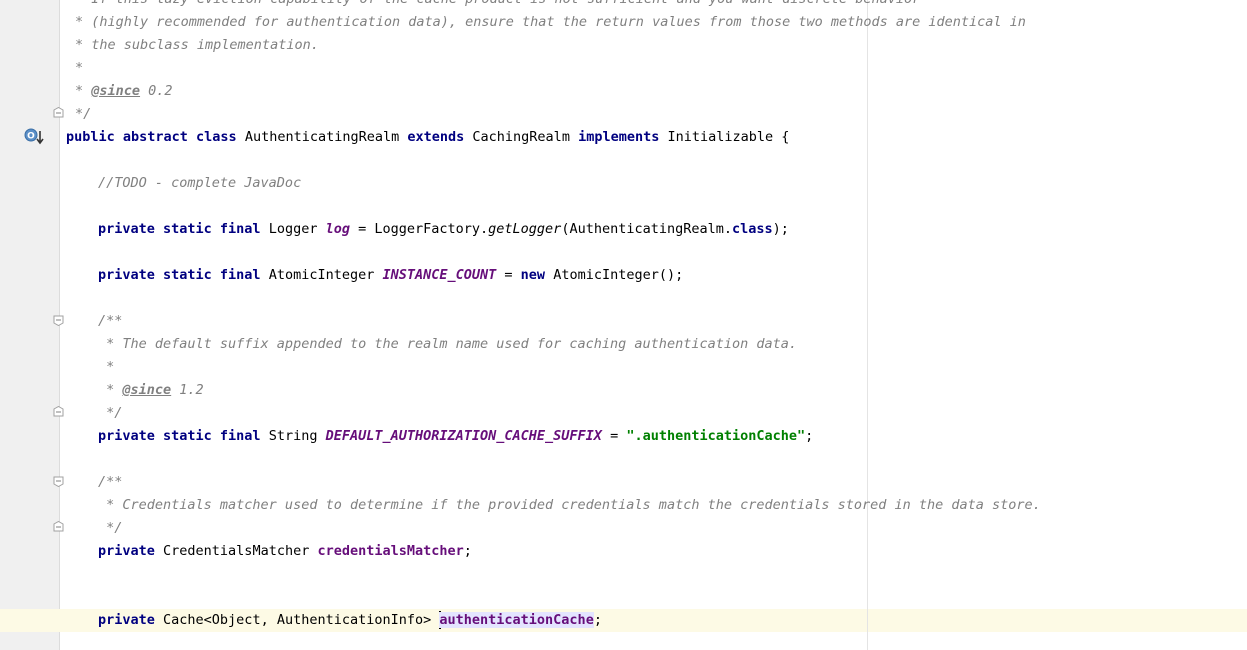  I want to click on code-text: = LoggerFactory., so click(419, 229).